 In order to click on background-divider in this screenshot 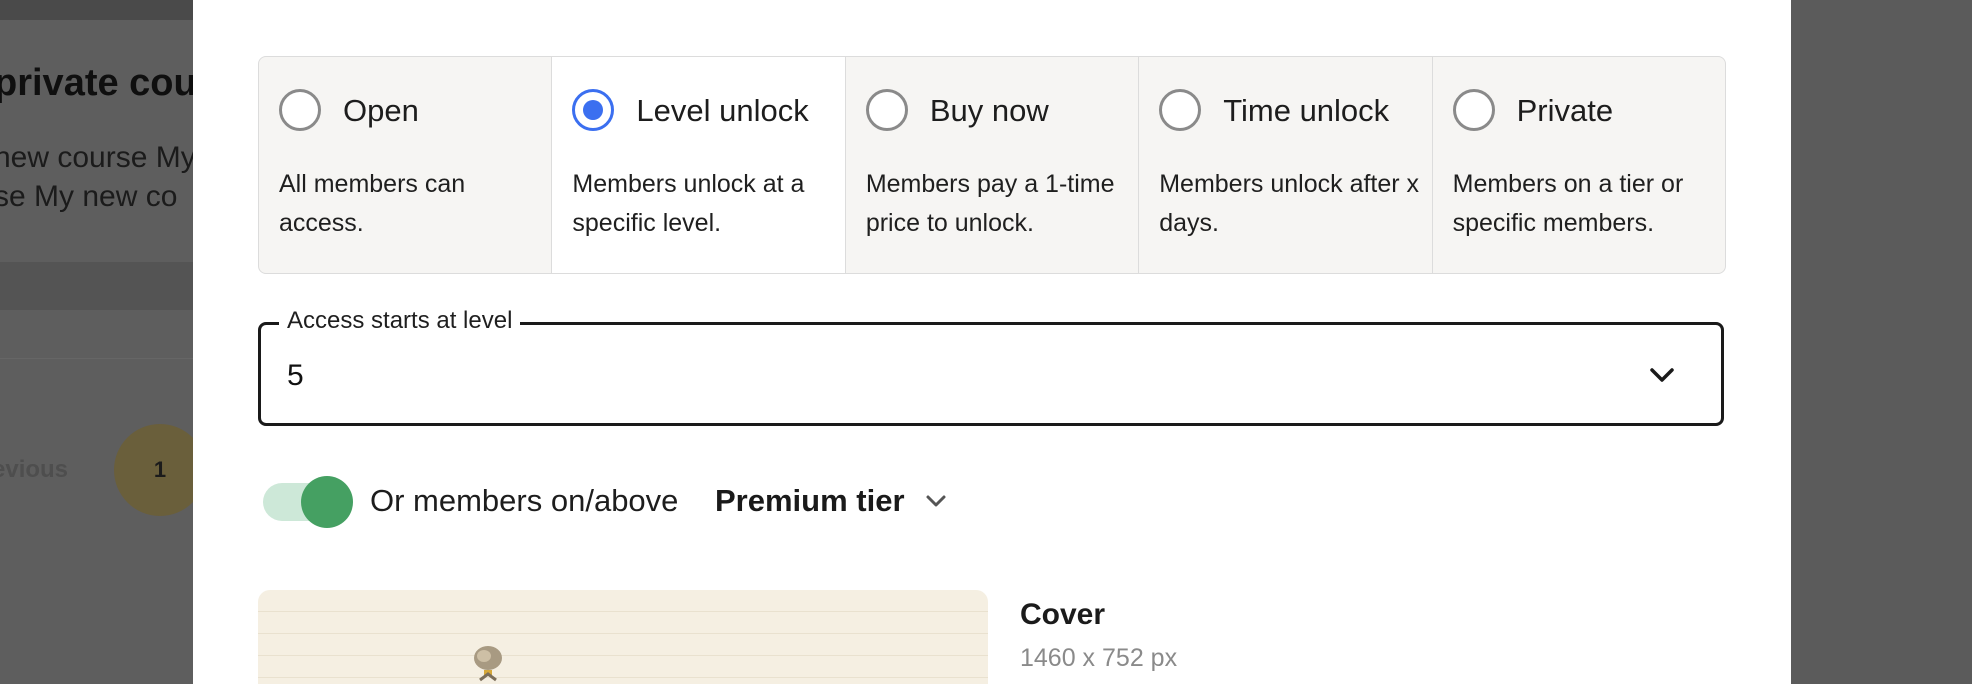, I will do `click(100, 358)`.